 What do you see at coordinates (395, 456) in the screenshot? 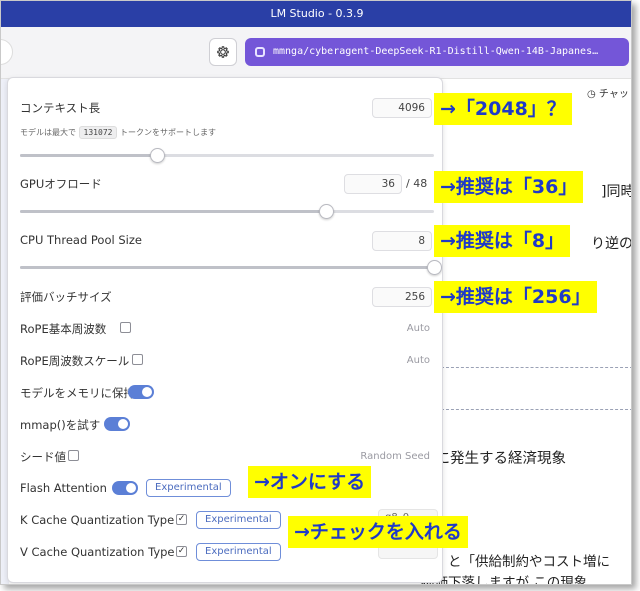
I see `seed-value: Random Seed` at bounding box center [395, 456].